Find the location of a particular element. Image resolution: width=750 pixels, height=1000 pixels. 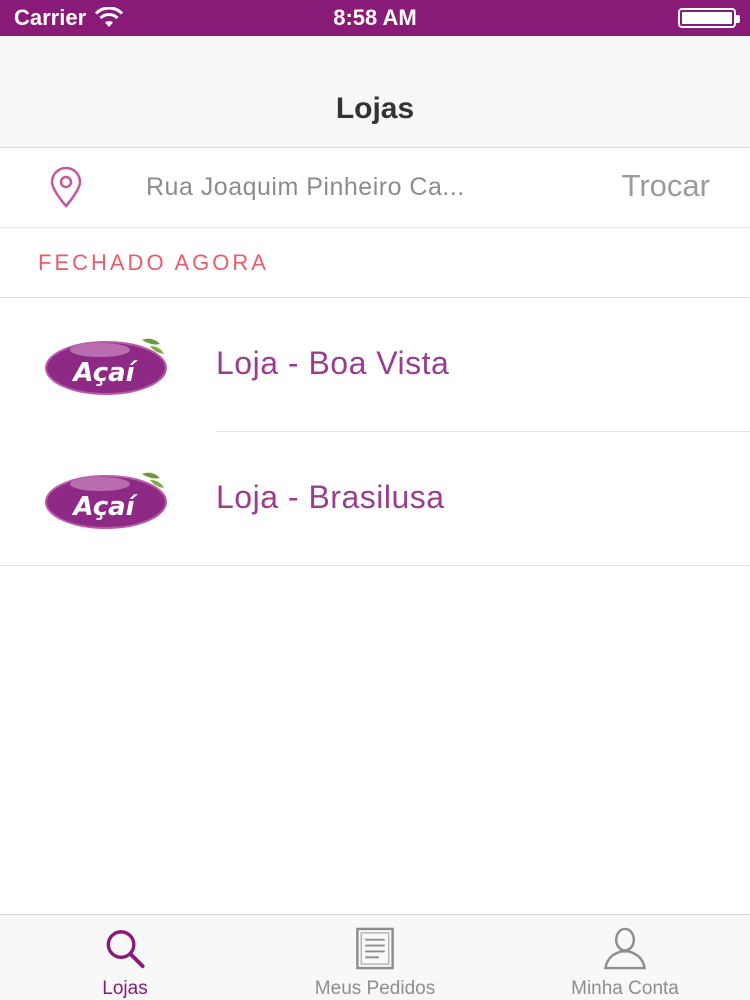

store-name: Loja - Brasilusa is located at coordinates (330, 497).